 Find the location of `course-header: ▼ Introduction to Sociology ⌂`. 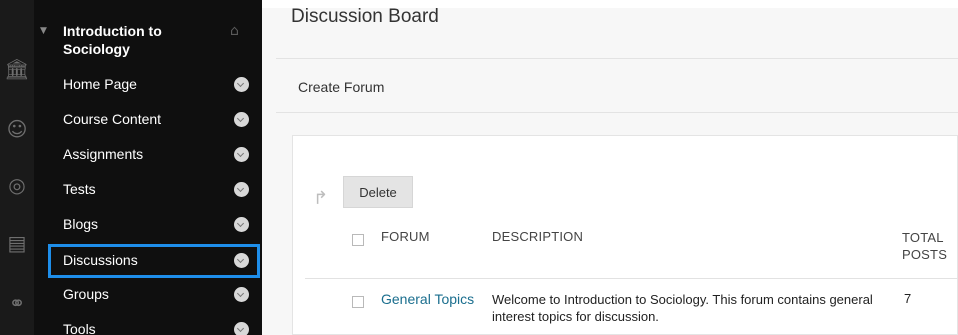

course-header: ▼ Introduction to Sociology ⌂ is located at coordinates (148, 39).